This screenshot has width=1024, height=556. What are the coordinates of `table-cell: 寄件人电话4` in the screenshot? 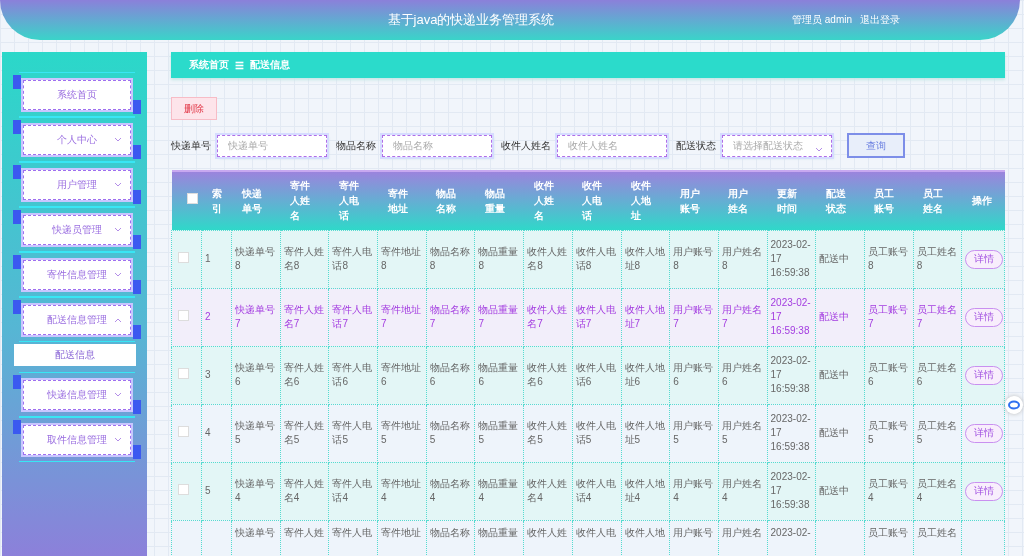 It's located at (352, 490).